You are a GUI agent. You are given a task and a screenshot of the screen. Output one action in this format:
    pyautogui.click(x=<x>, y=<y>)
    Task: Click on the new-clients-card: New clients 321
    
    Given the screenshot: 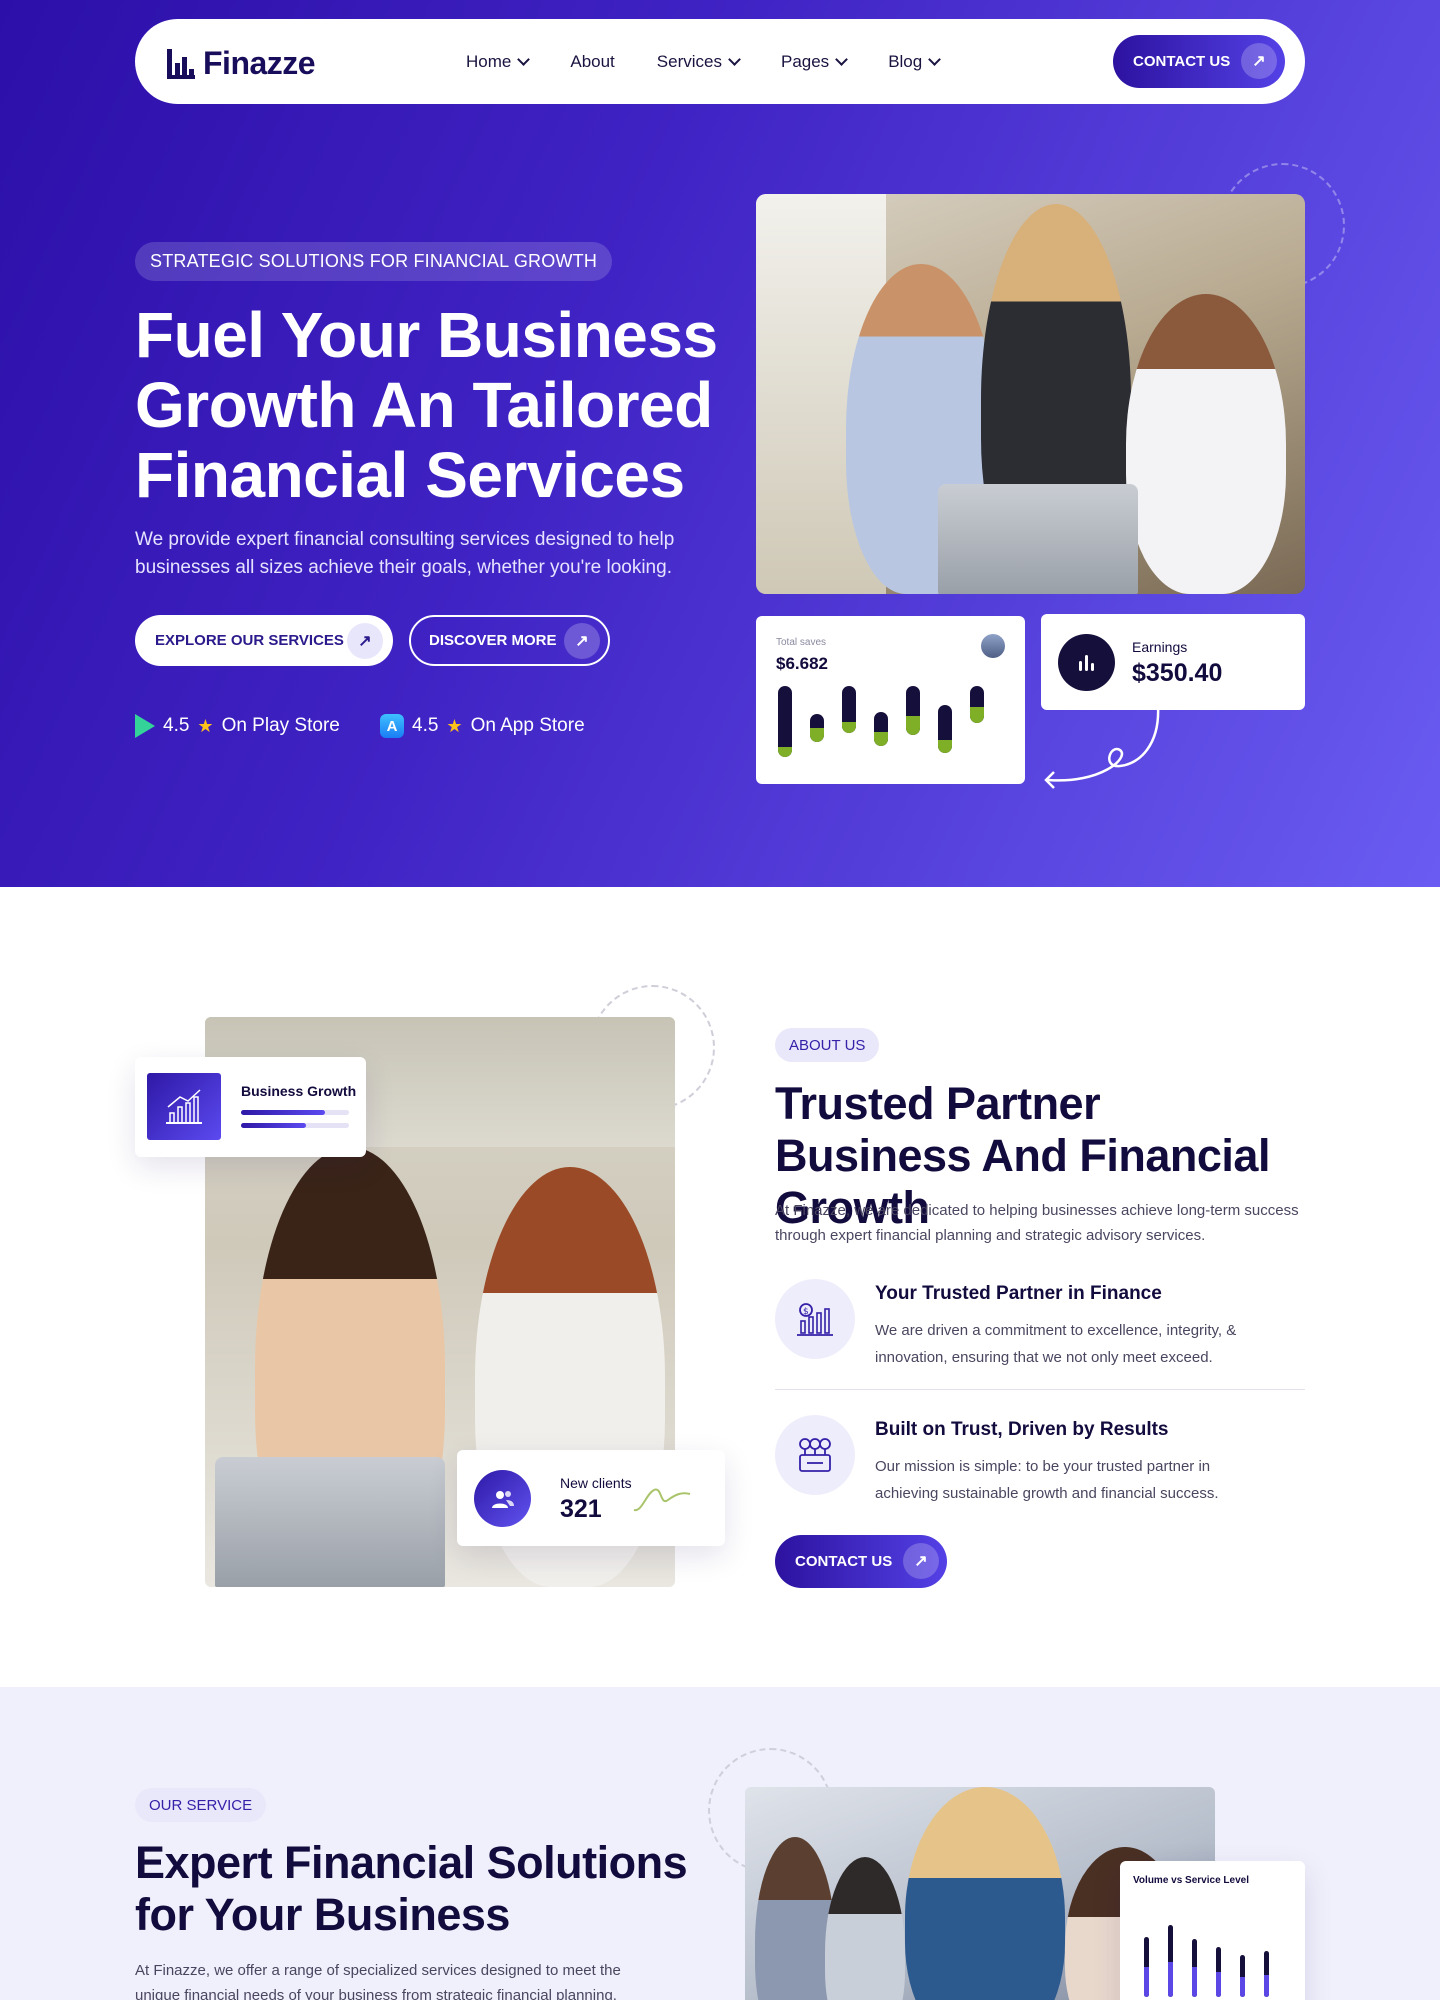 What is the action you would take?
    pyautogui.click(x=591, y=1498)
    